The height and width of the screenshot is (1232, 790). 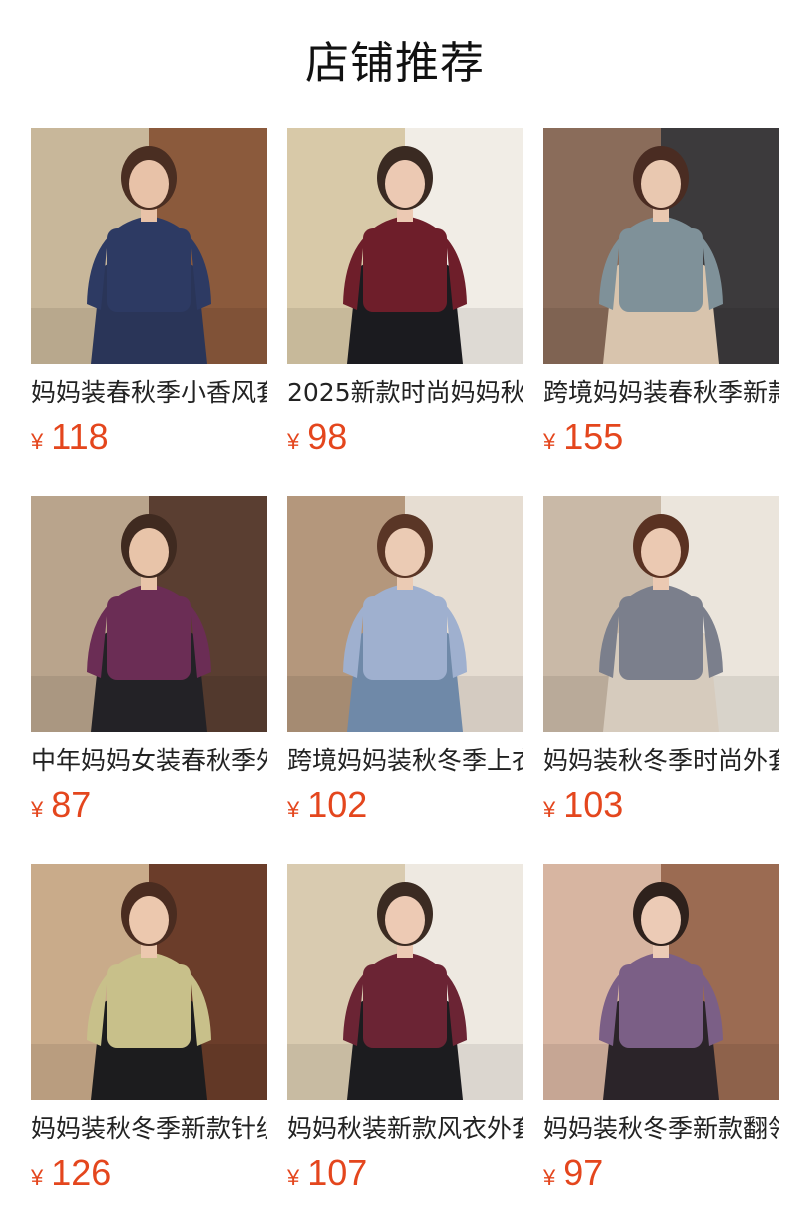 I want to click on price-amount: 87, so click(x=71, y=804).